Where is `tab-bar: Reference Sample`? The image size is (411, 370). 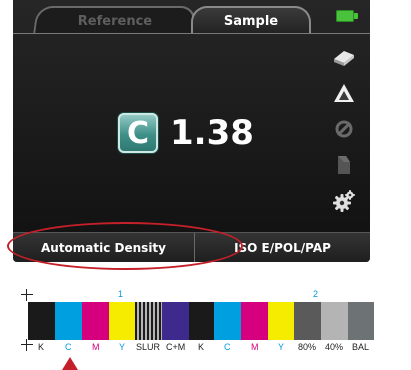
tab-bar: Reference Sample is located at coordinates (191, 17).